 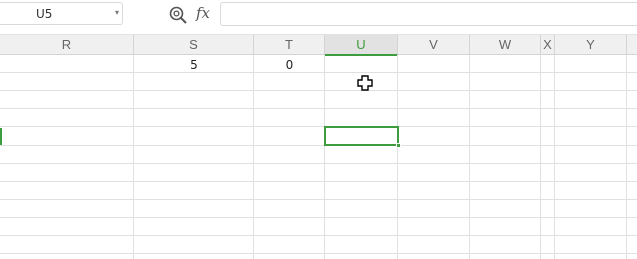 I want to click on column-header-t: T, so click(x=289, y=45).